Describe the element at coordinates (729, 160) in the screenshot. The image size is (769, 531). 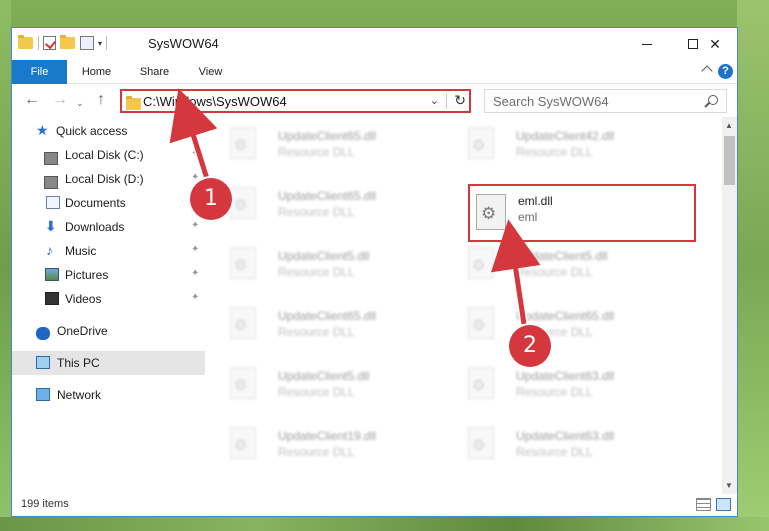
I see `scrollbar-thumb` at that location.